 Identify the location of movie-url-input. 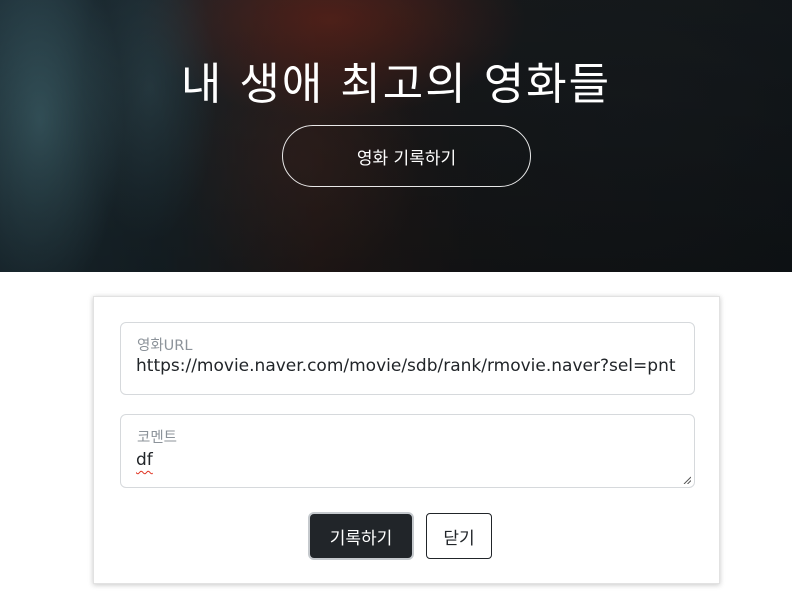
(408, 366).